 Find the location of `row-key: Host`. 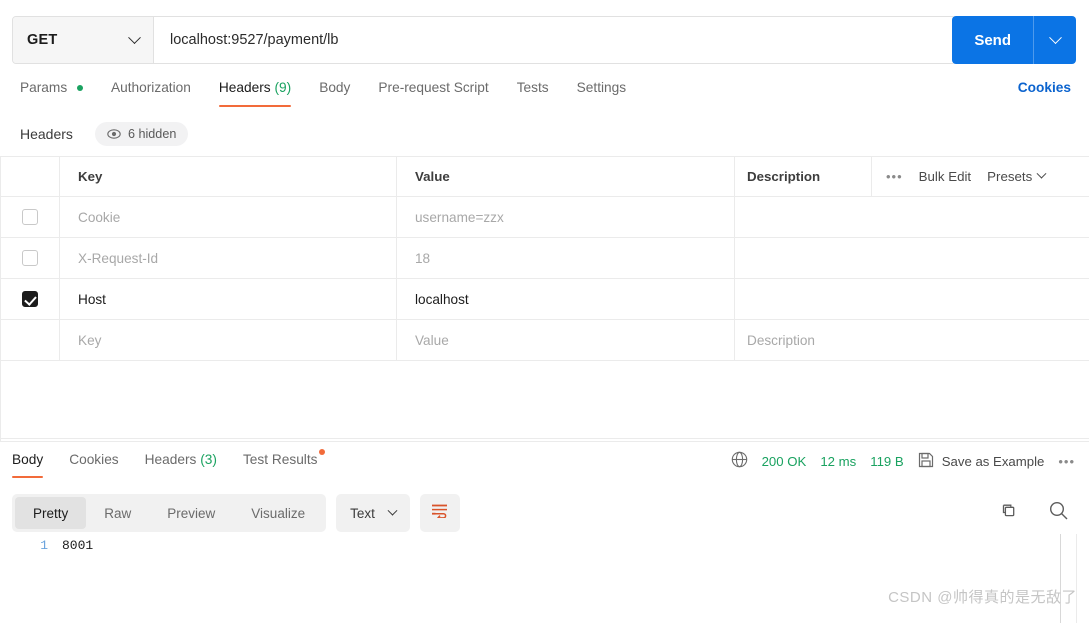

row-key: Host is located at coordinates (228, 299).